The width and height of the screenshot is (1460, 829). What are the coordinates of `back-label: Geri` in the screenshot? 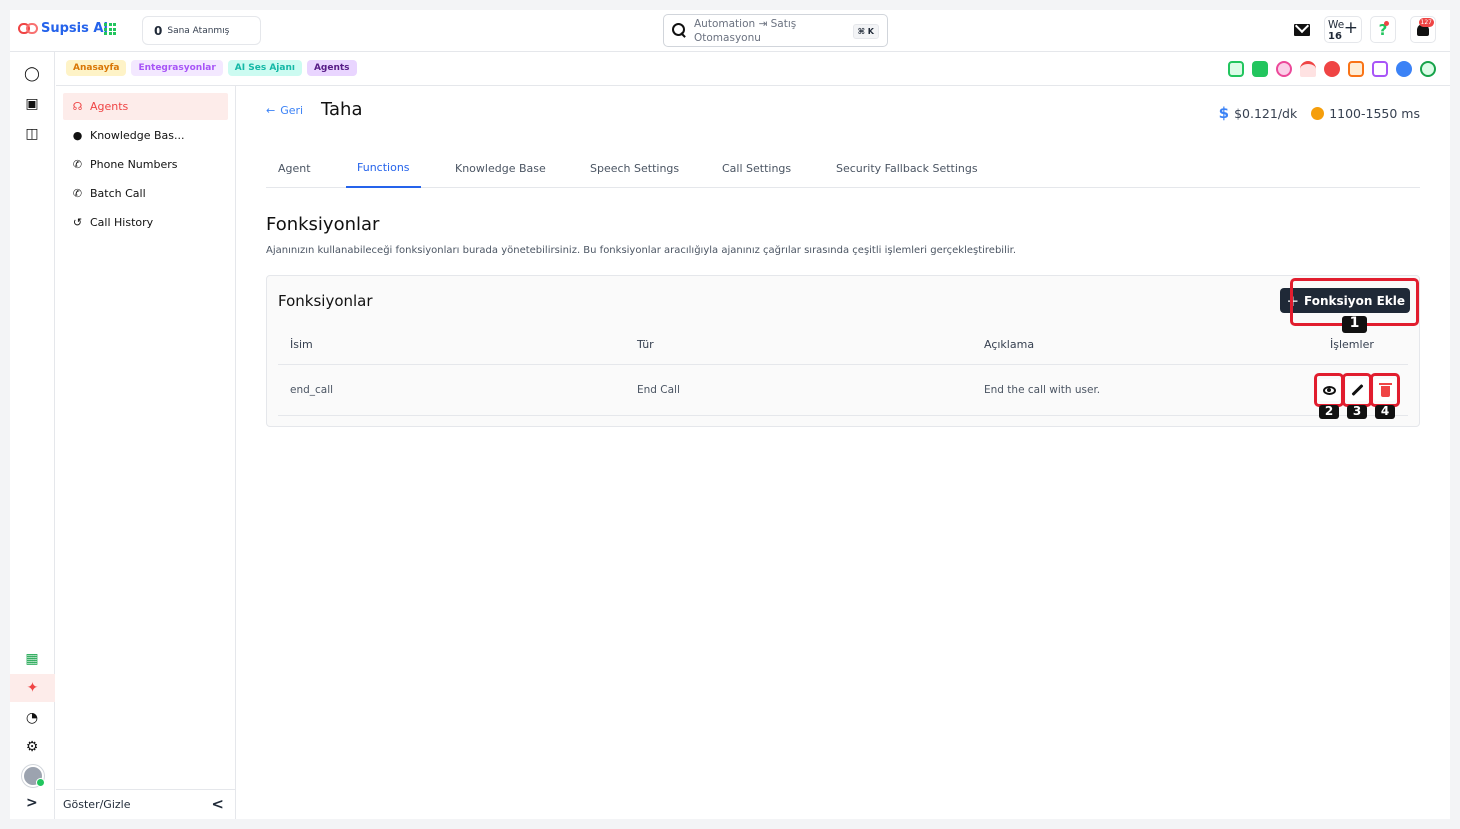 It's located at (292, 110).